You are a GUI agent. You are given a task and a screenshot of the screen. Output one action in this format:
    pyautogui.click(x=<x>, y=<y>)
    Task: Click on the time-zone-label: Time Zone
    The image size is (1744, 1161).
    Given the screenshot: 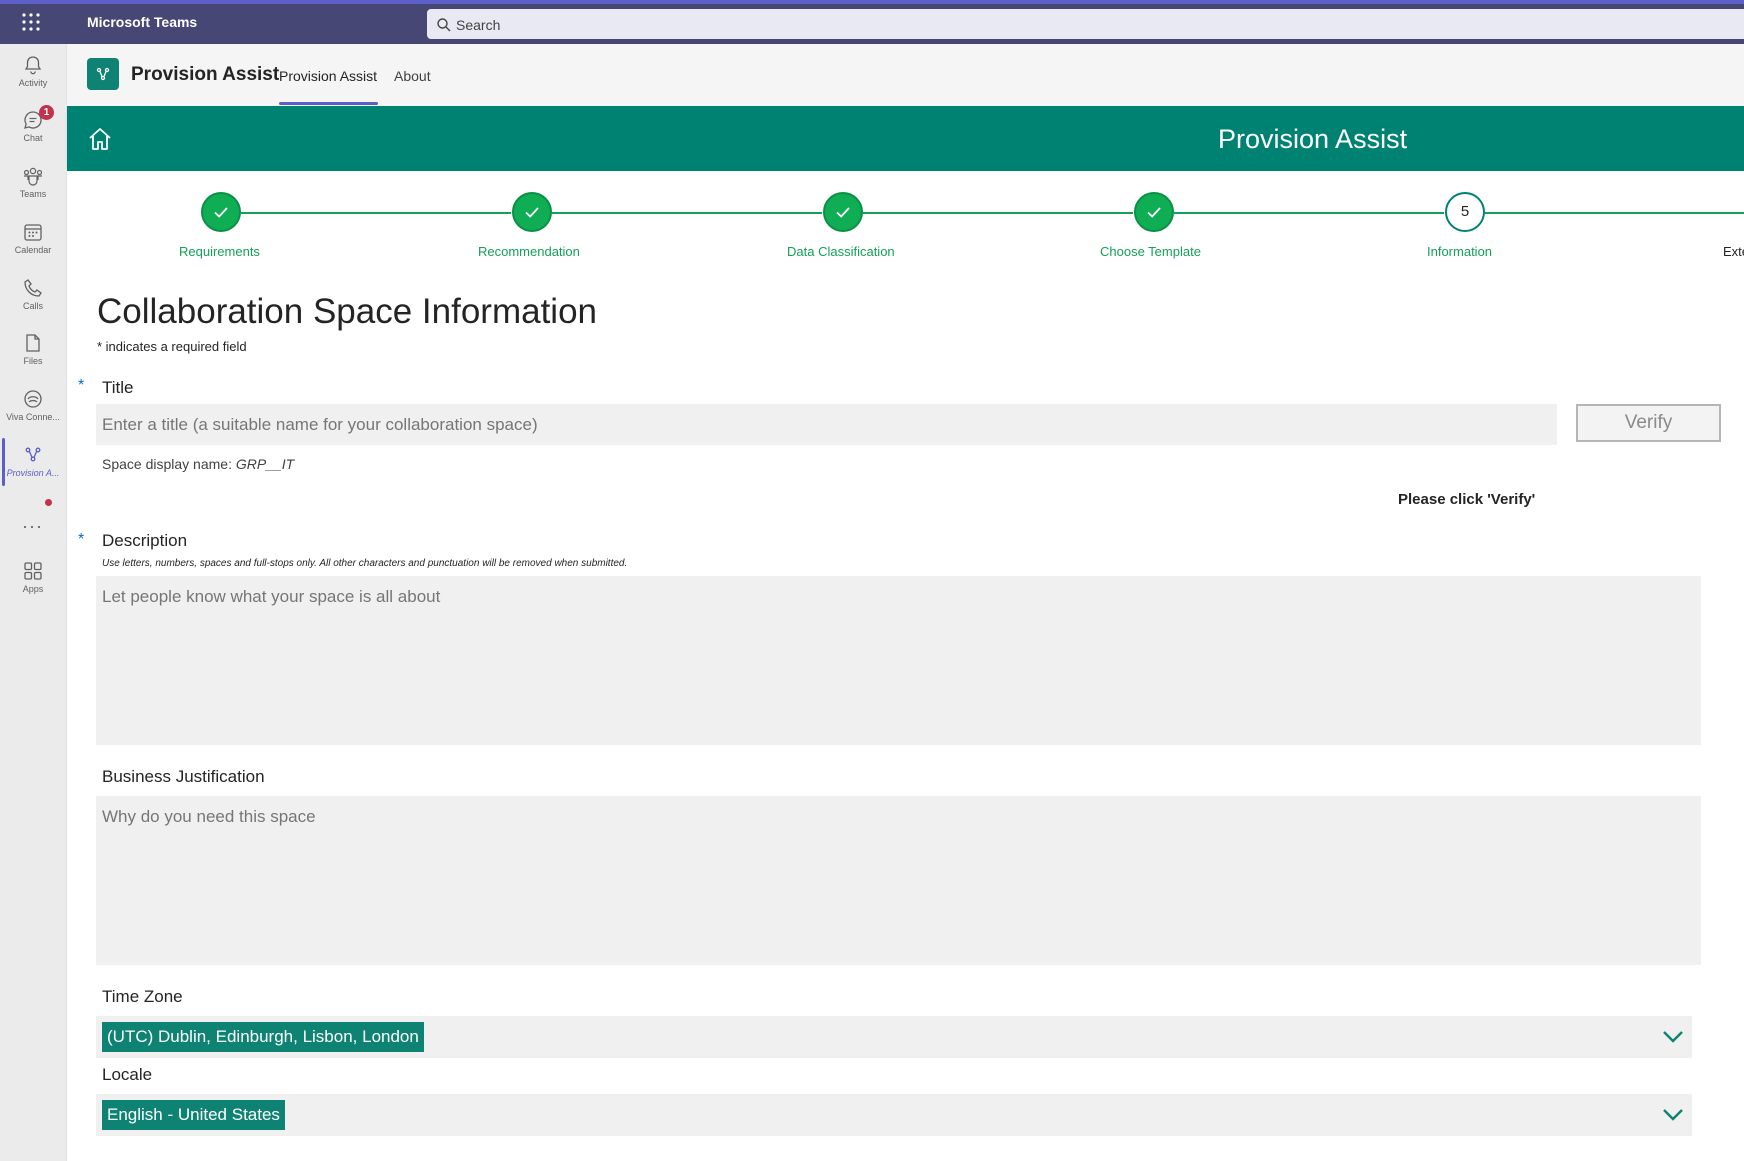 What is the action you would take?
    pyautogui.click(x=142, y=996)
    